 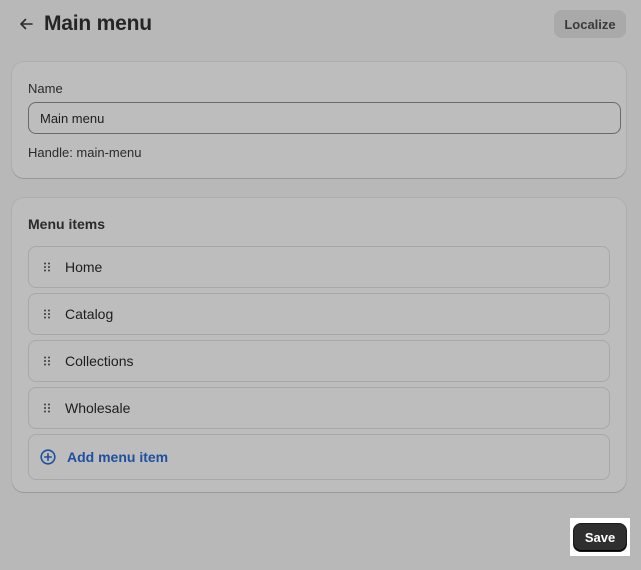 I want to click on plus-circle-icon, so click(x=48, y=457).